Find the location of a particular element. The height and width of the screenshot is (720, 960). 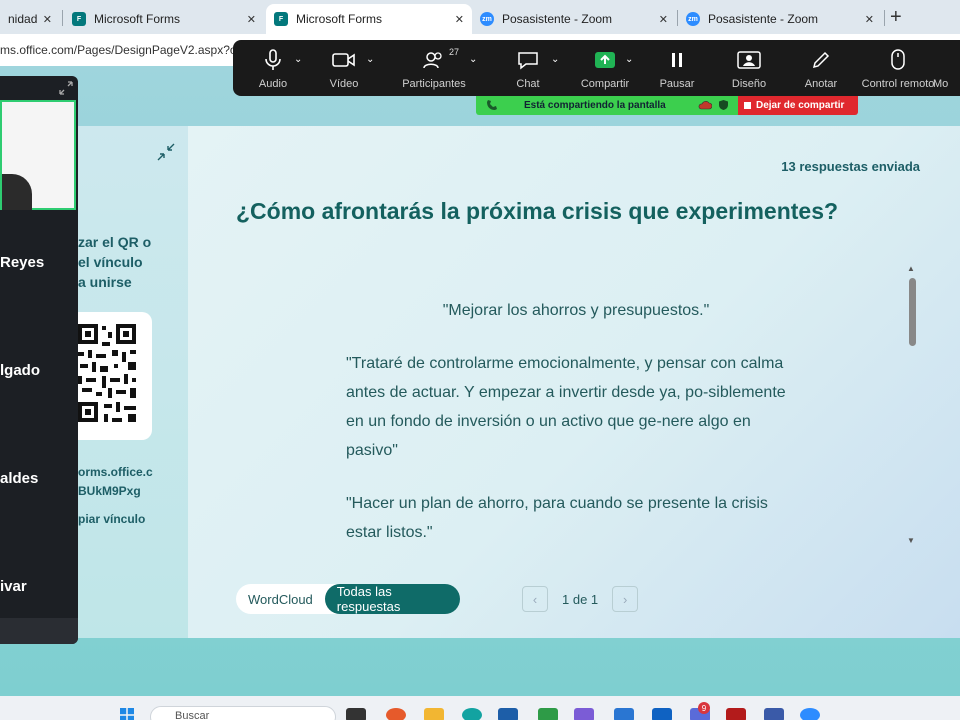

edge-icon is located at coordinates (472, 714).